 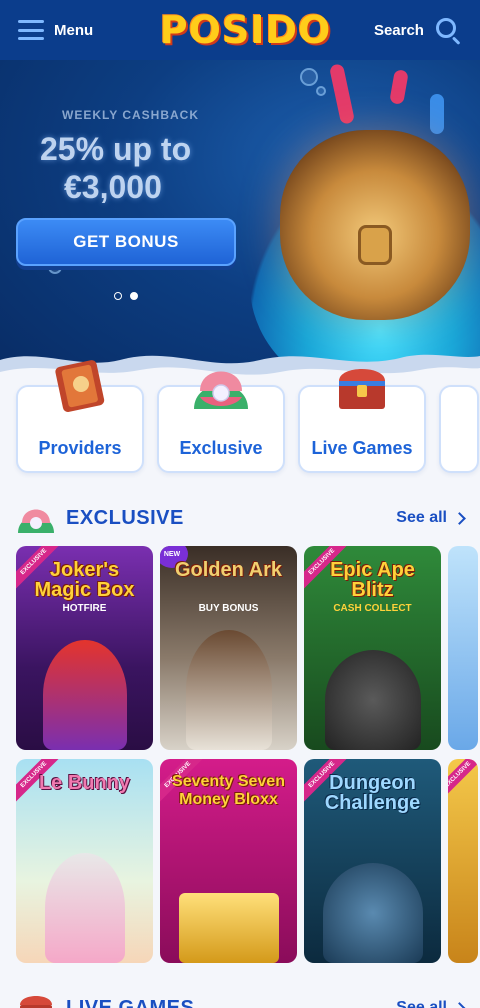 I want to click on category-label: Live Games, so click(x=362, y=448).